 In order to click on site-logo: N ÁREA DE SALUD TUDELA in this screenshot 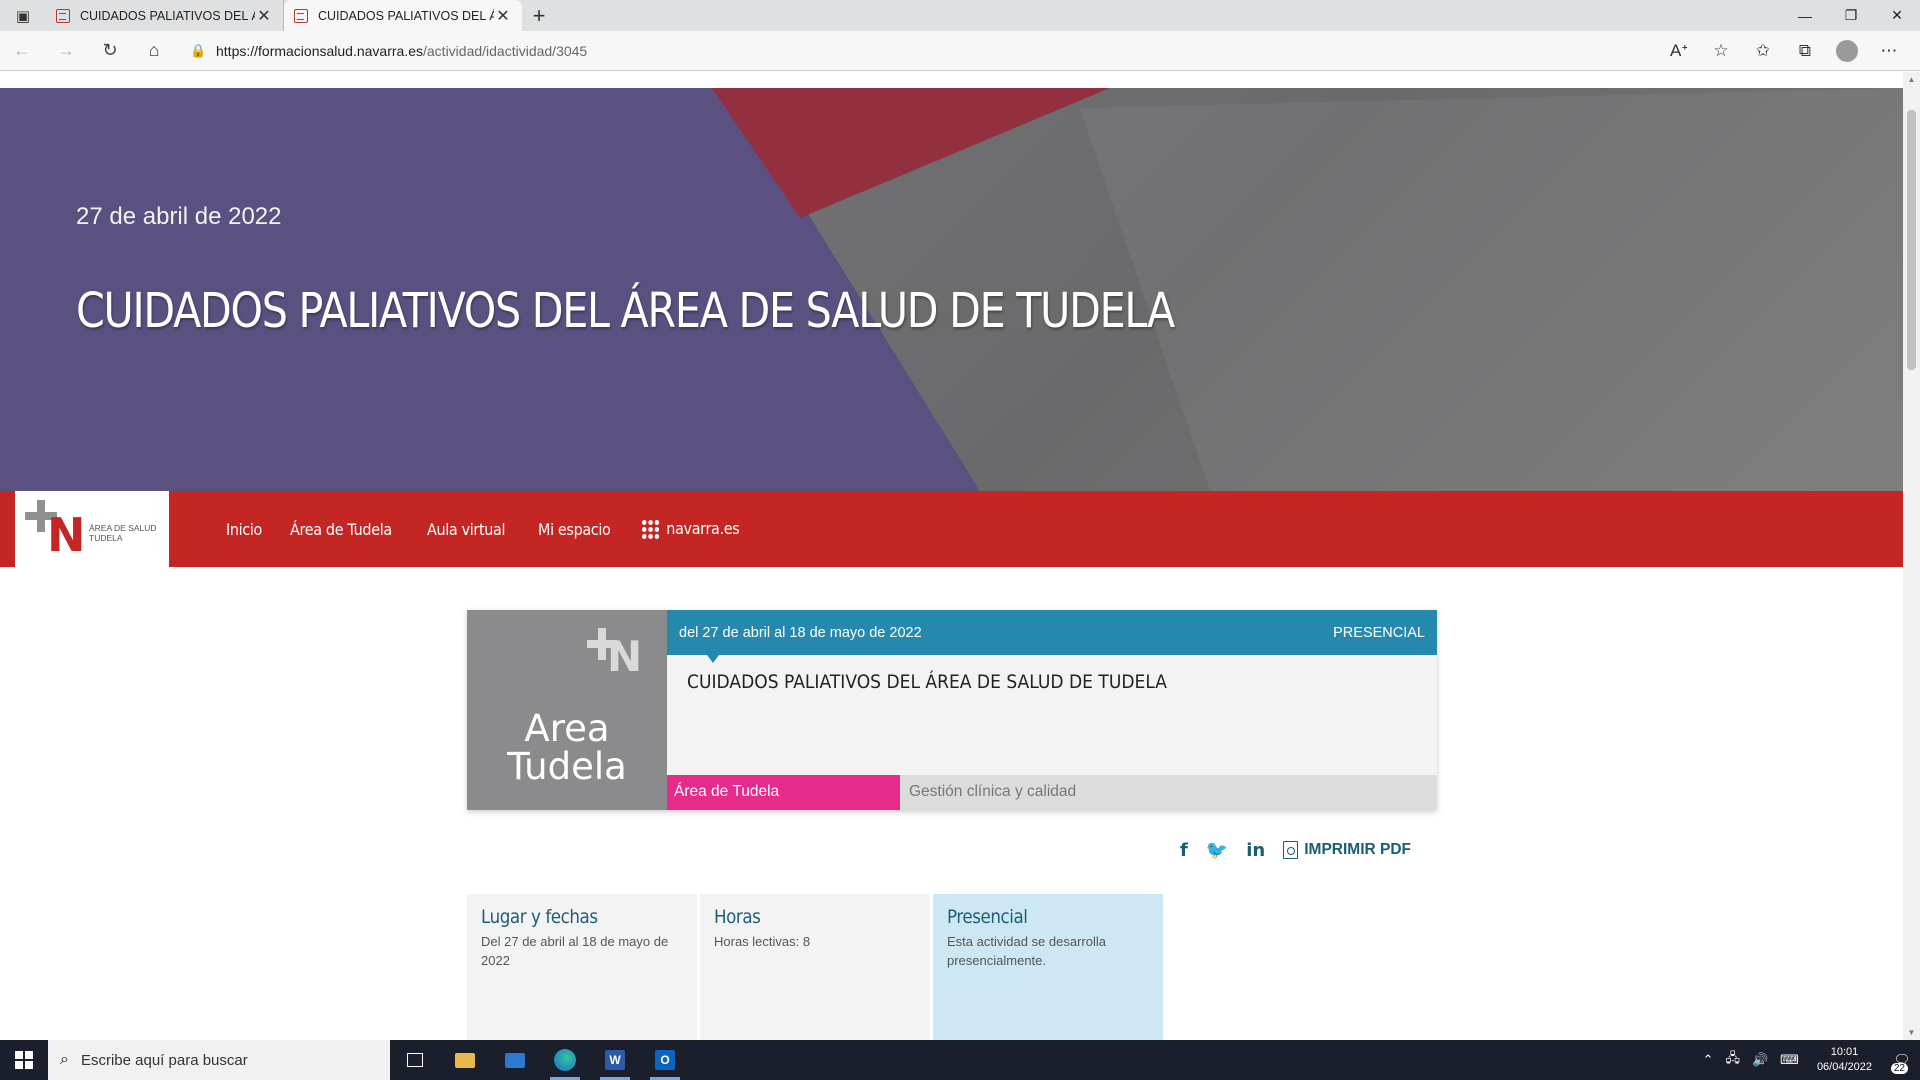, I will do `click(92, 529)`.